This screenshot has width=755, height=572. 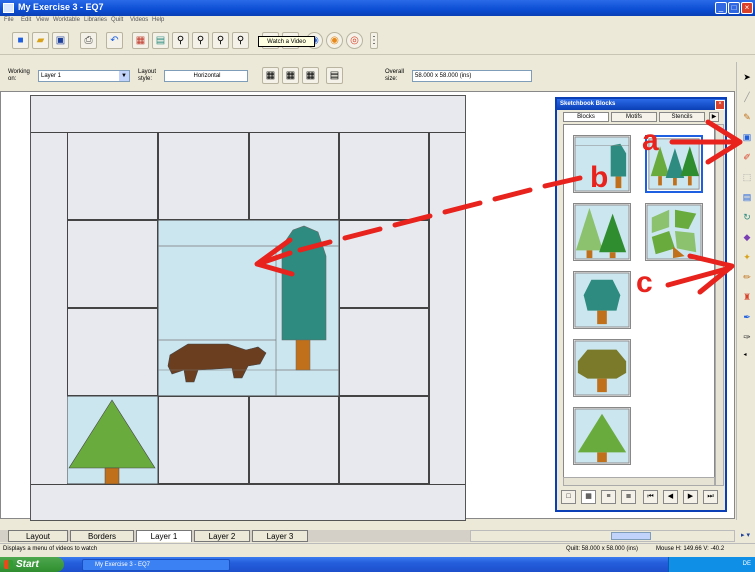 I want to click on start-button-label: Start, so click(x=27, y=564).